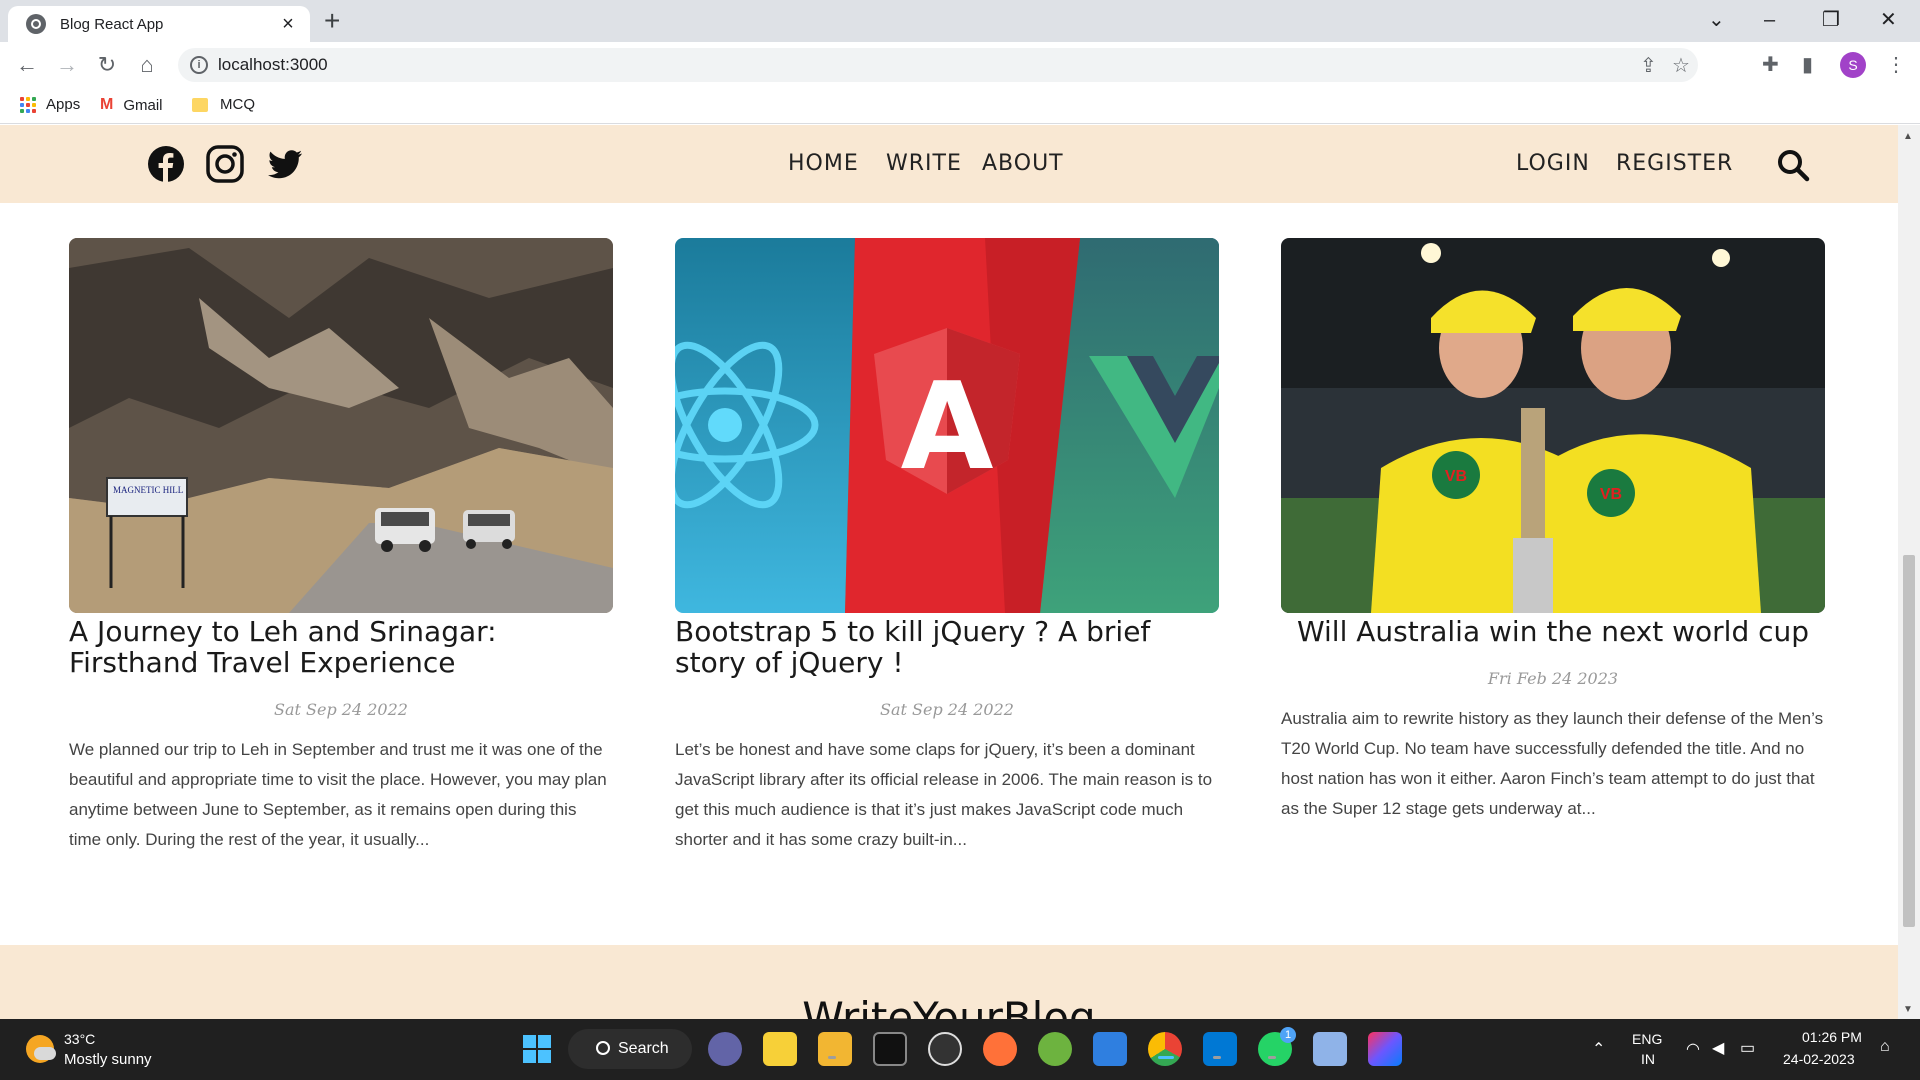  Describe the element at coordinates (1909, 741) in the screenshot. I see `scrollbar-thumb` at that location.